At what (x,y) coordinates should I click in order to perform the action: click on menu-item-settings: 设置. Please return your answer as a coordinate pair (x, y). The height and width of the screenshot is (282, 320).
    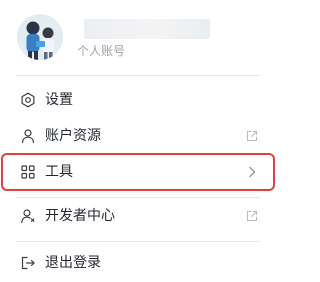
    Looking at the image, I should click on (138, 100).